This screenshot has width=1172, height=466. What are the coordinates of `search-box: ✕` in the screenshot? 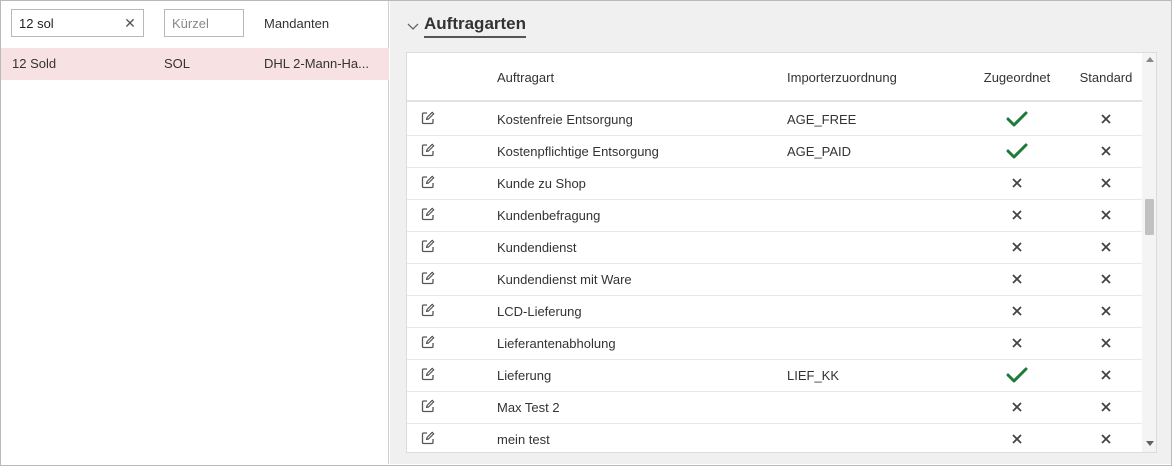 It's located at (77, 23).